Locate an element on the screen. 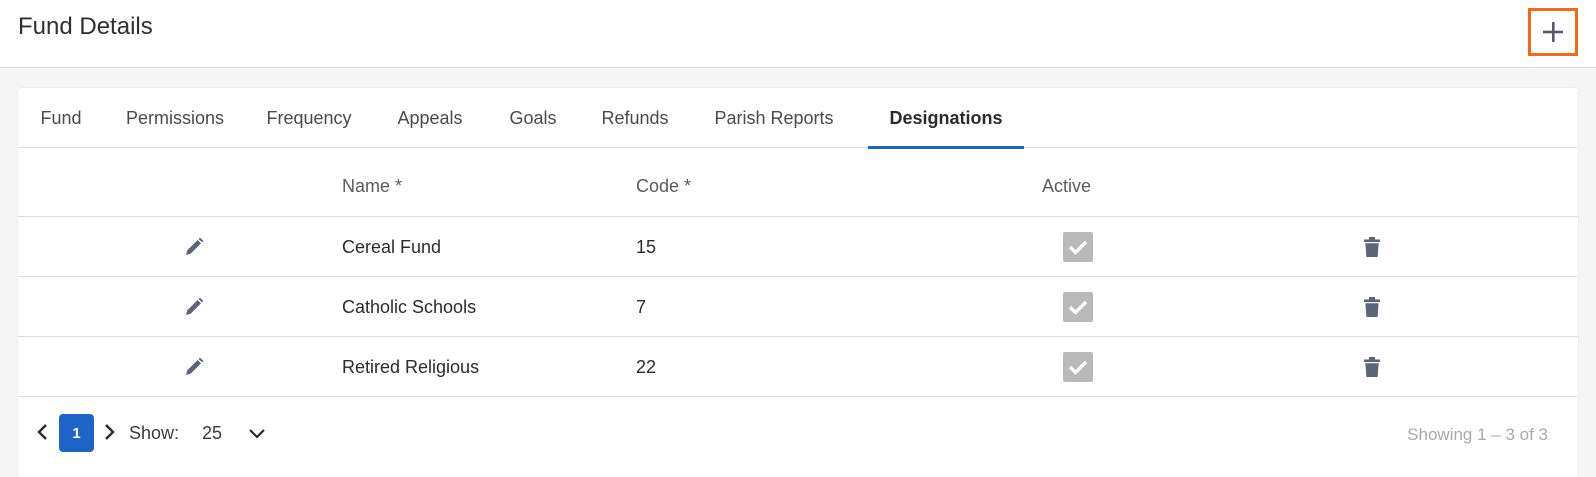 The image size is (1596, 477). designation-name: Cereal Fund is located at coordinates (392, 246).